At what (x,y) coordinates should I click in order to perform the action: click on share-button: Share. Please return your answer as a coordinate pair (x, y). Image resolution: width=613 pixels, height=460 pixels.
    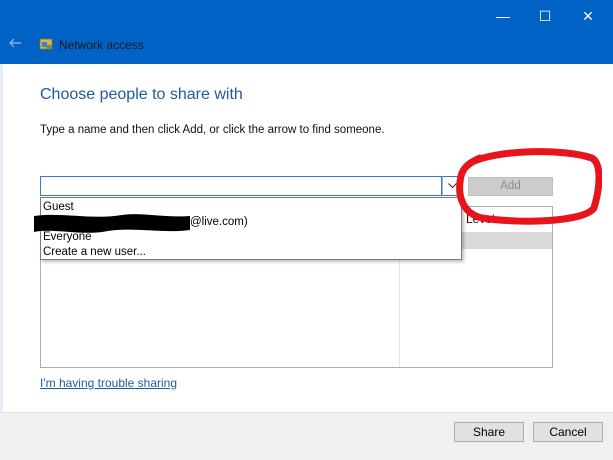
    Looking at the image, I should click on (489, 432).